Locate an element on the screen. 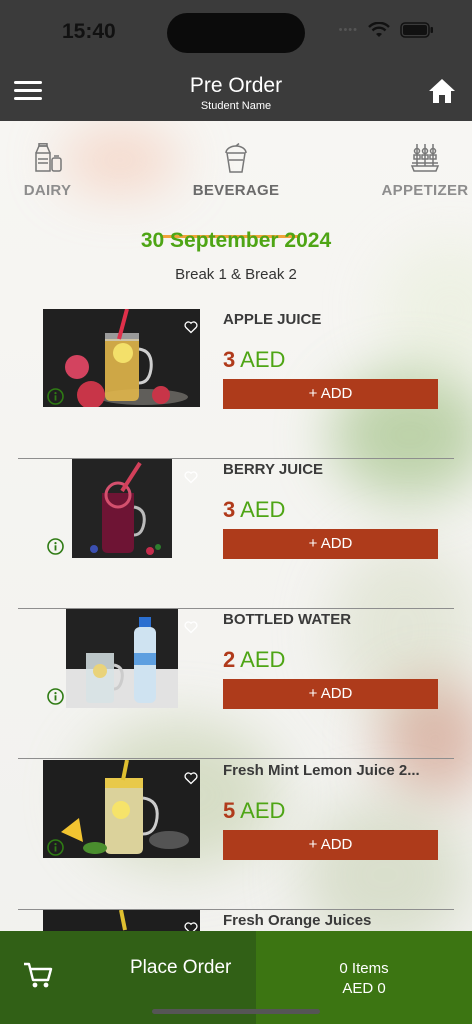 The width and height of the screenshot is (472, 1024). item-name: BERRY JUICE is located at coordinates (273, 469).